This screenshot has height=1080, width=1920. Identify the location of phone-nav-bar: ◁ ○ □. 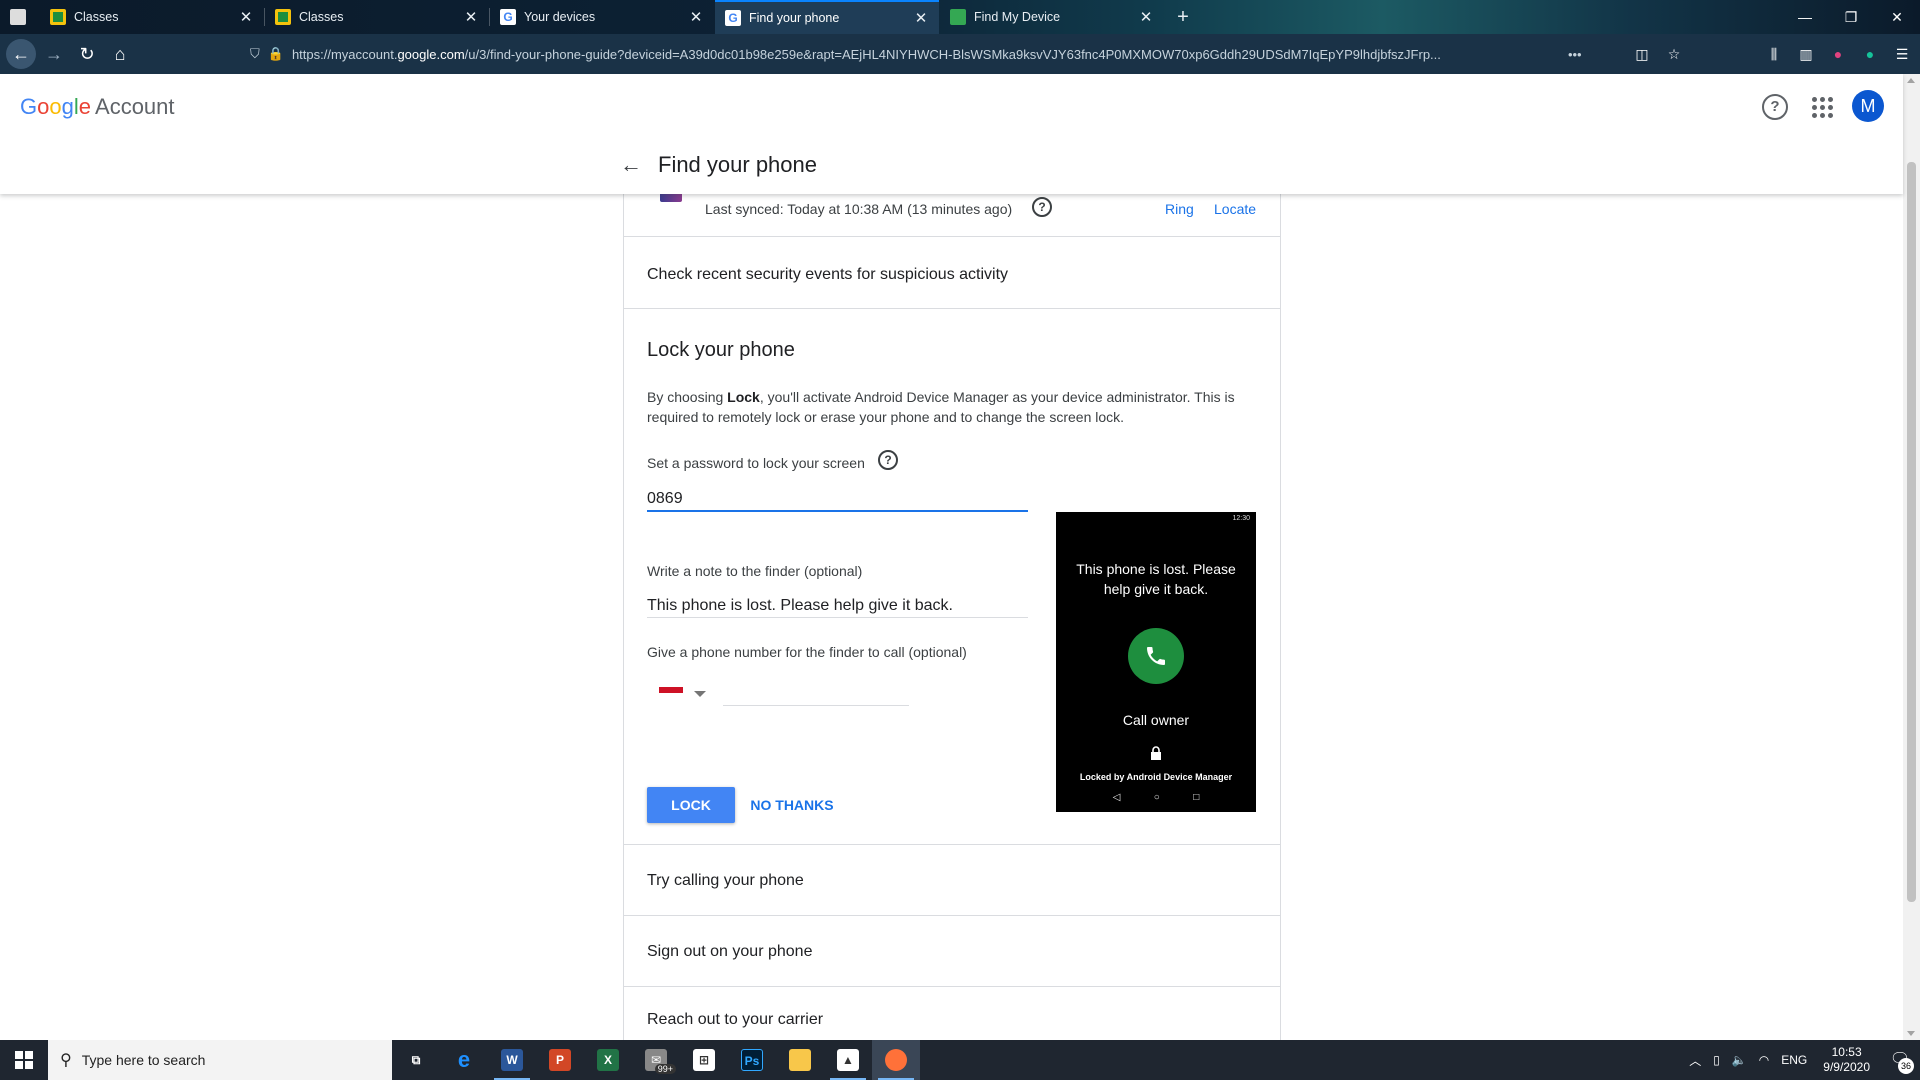
(1156, 797).